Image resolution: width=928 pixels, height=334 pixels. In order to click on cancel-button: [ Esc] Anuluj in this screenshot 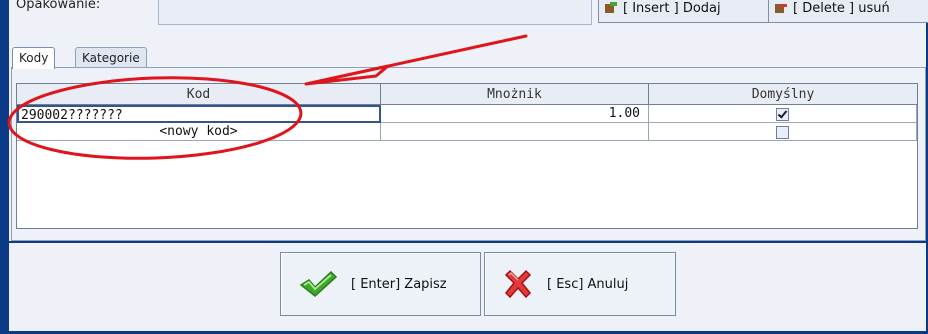, I will do `click(580, 284)`.